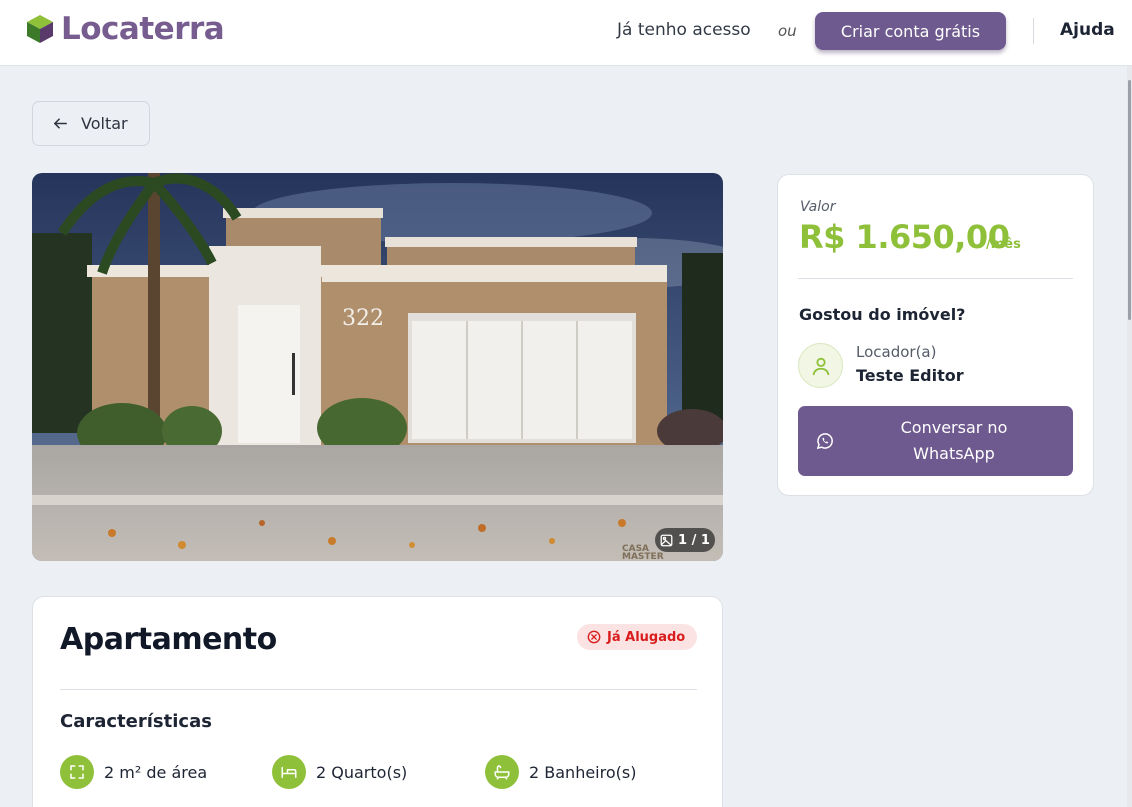 The width and height of the screenshot is (1132, 807). I want to click on back-button: Voltar, so click(91, 123).